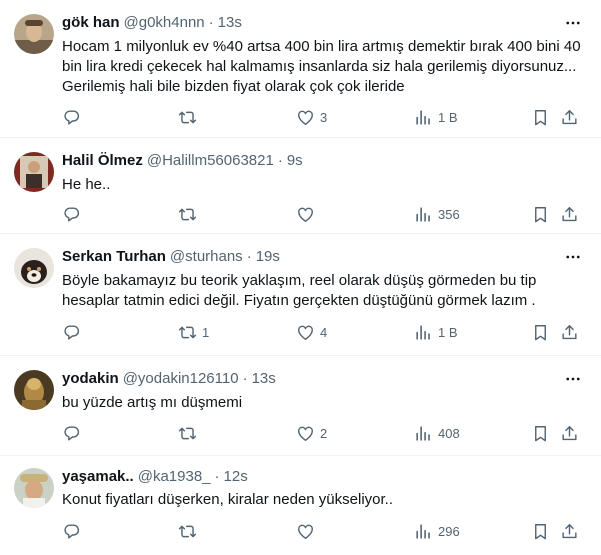  I want to click on author-handle: @g0kh4nnn, so click(164, 22).